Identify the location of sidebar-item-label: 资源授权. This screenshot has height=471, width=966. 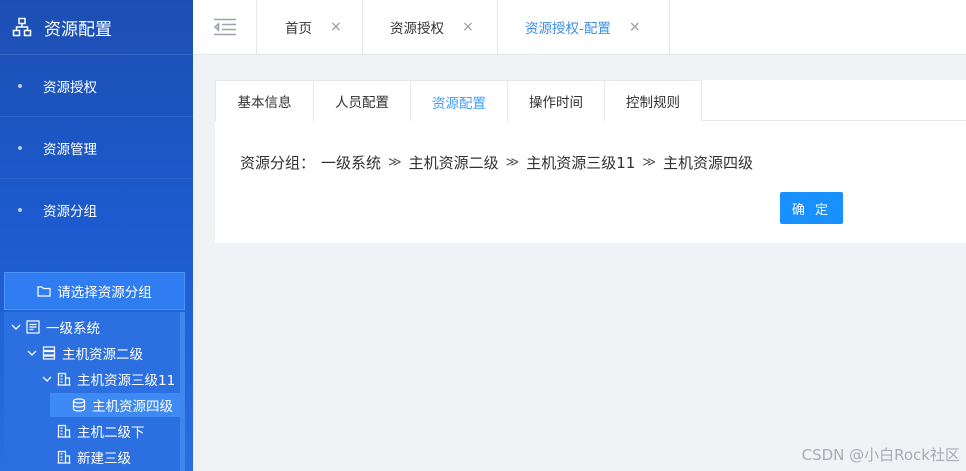
(70, 87).